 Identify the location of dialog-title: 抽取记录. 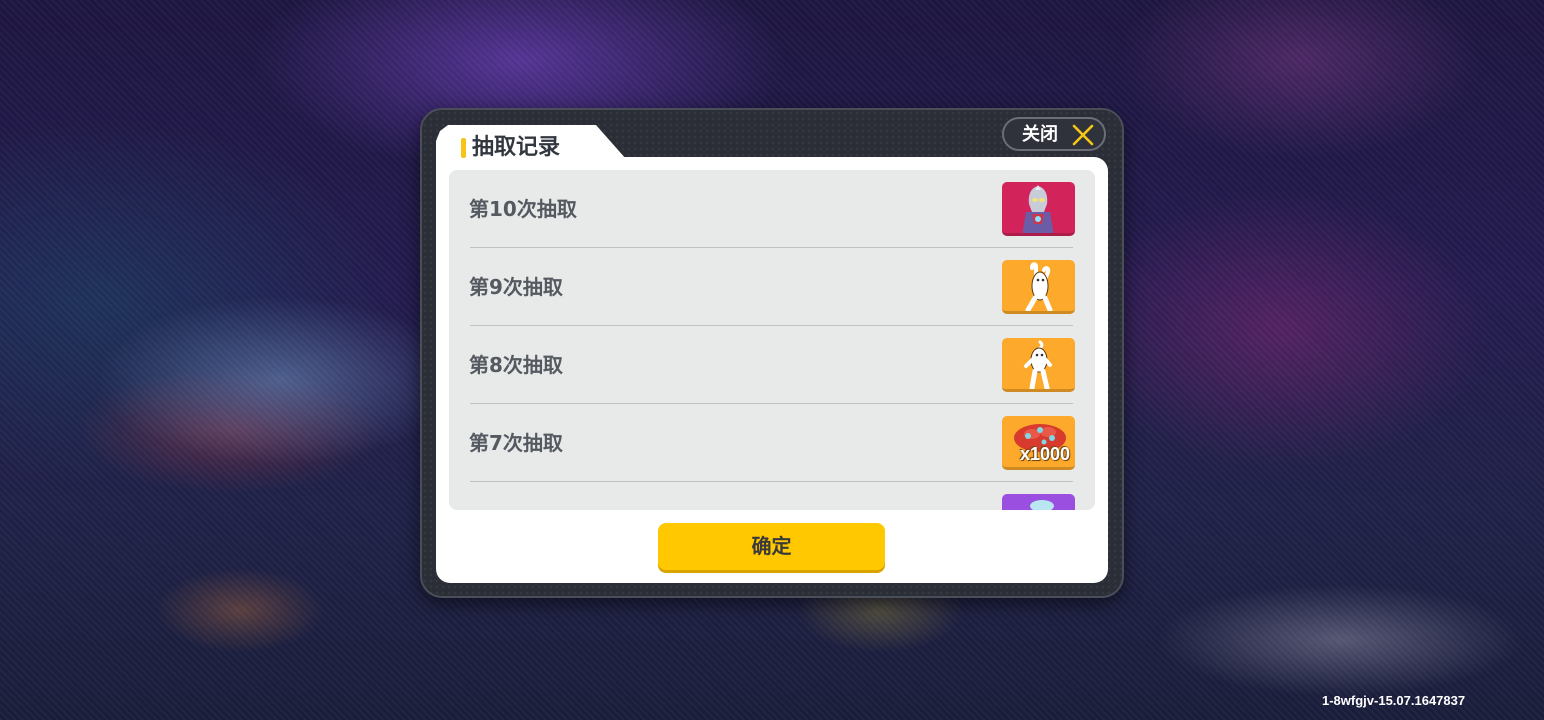
(516, 147).